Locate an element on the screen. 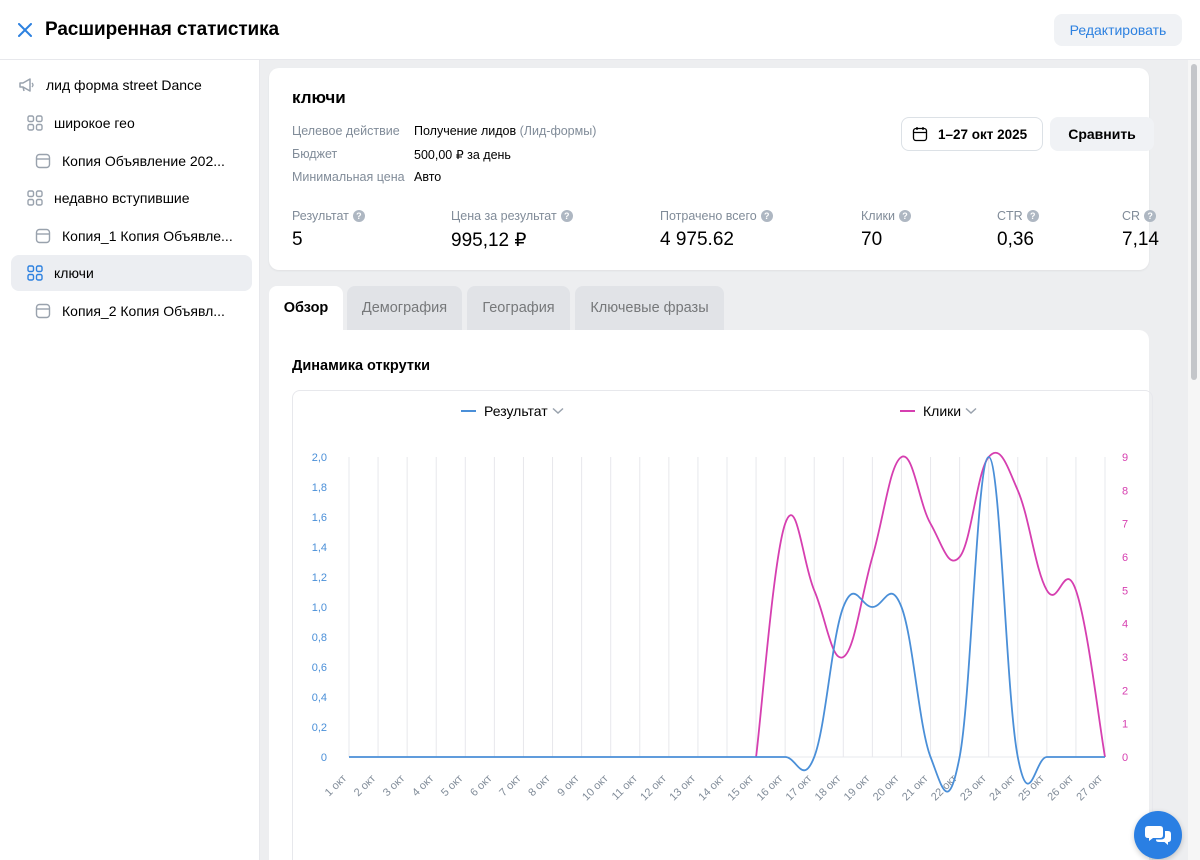 This screenshot has height=860, width=1200. stat-clicks: Клики? 70 is located at coordinates (886, 230).